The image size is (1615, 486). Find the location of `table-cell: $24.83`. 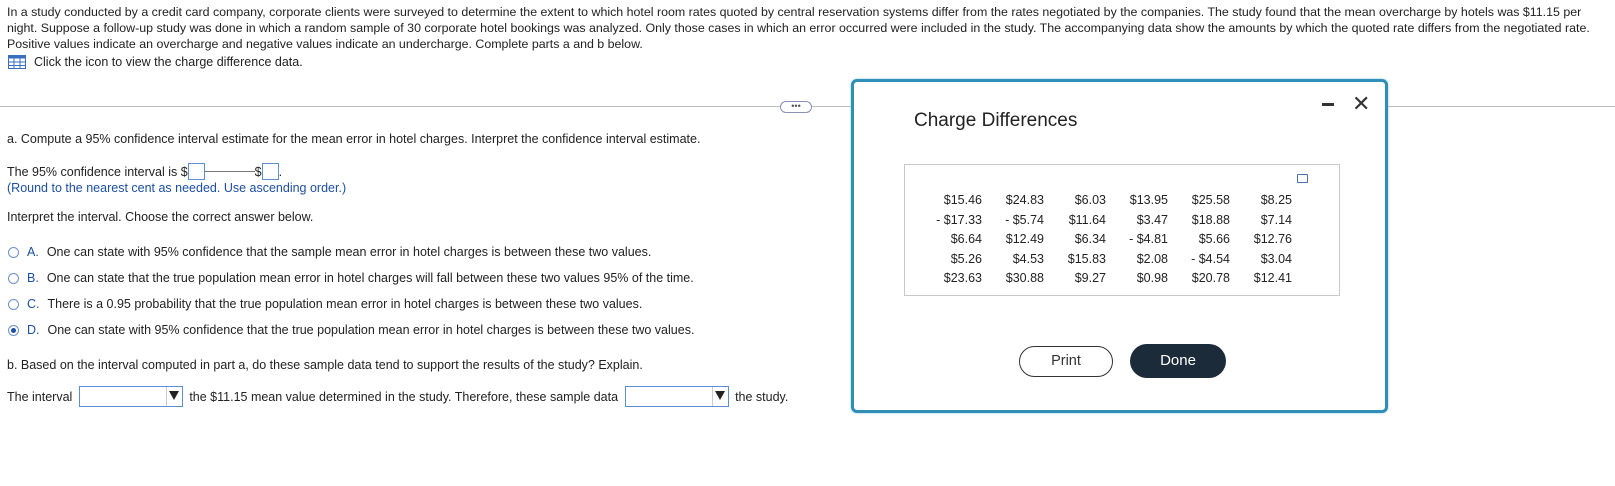

table-cell: $24.83 is located at coordinates (1024, 200).